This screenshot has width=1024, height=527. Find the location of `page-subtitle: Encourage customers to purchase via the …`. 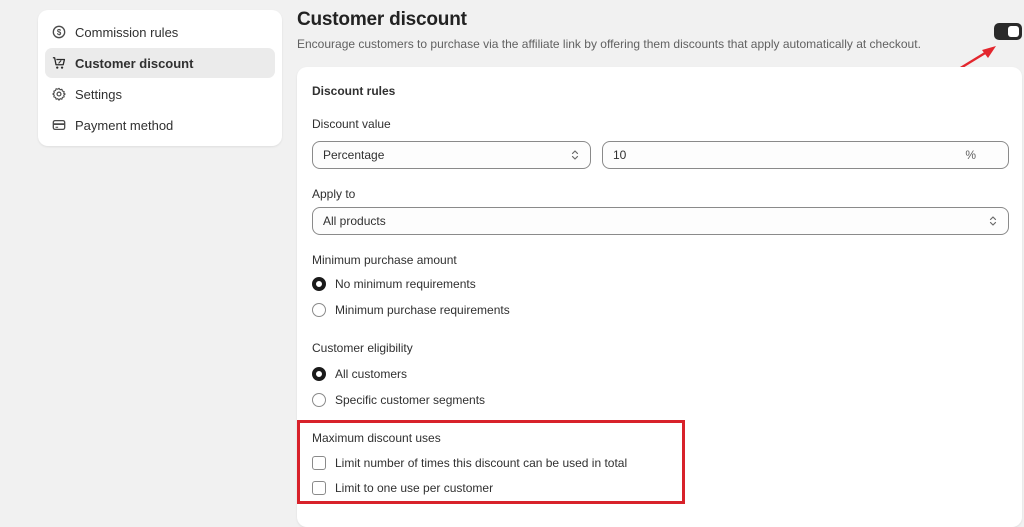

page-subtitle: Encourage customers to purchase via the … is located at coordinates (609, 44).